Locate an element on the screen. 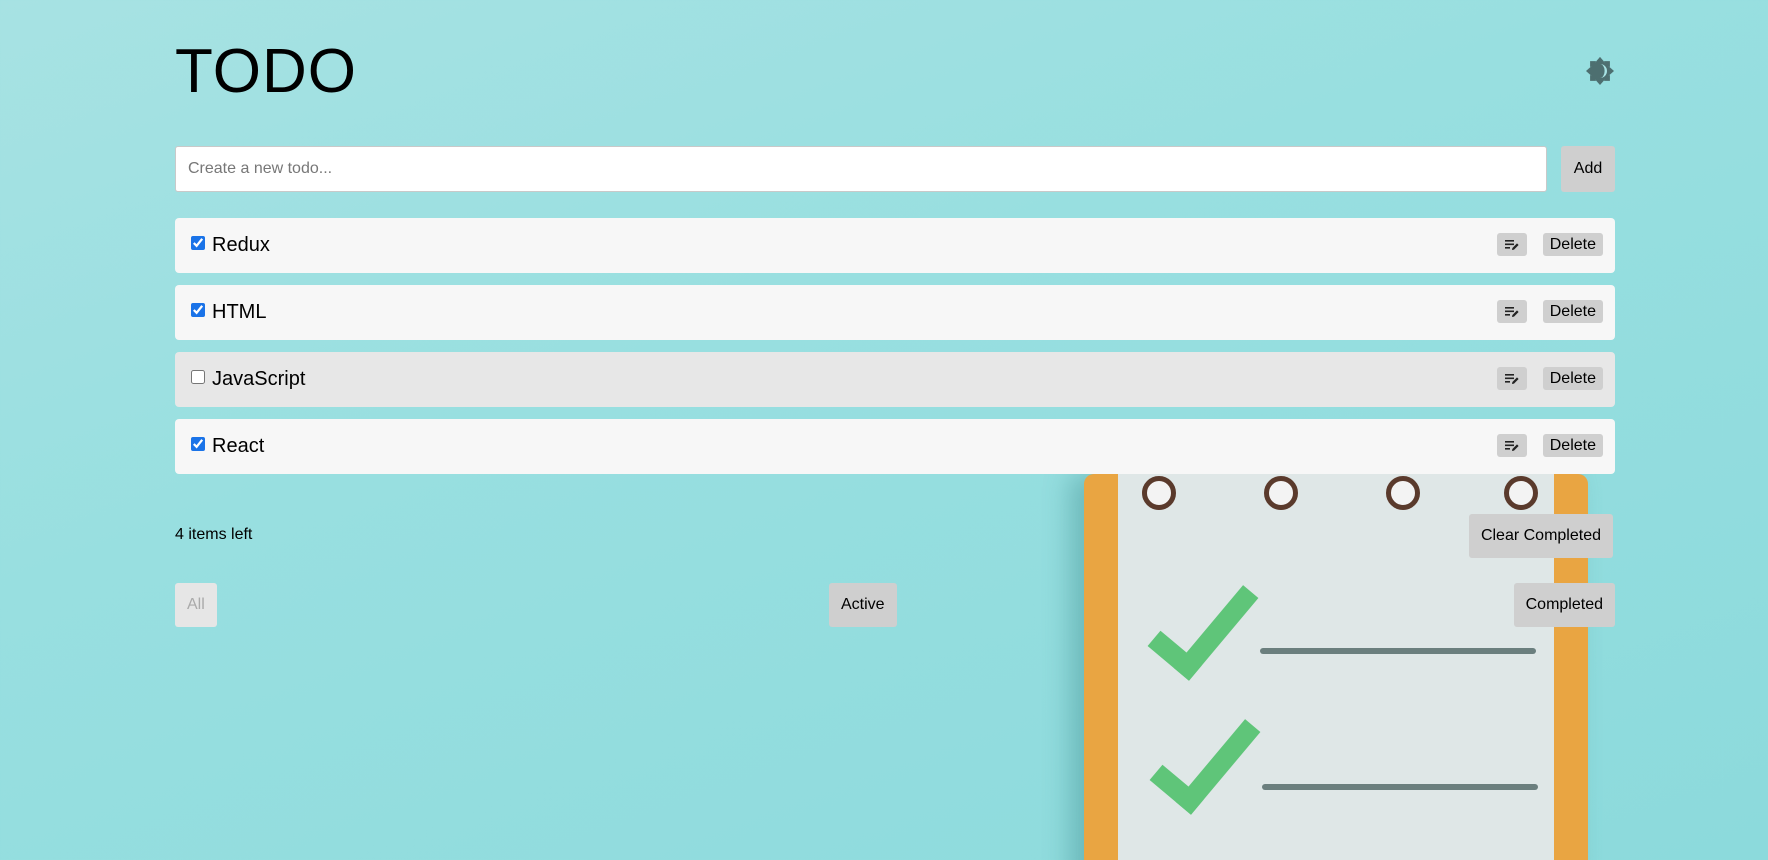  todo-text: HTML is located at coordinates (239, 312).